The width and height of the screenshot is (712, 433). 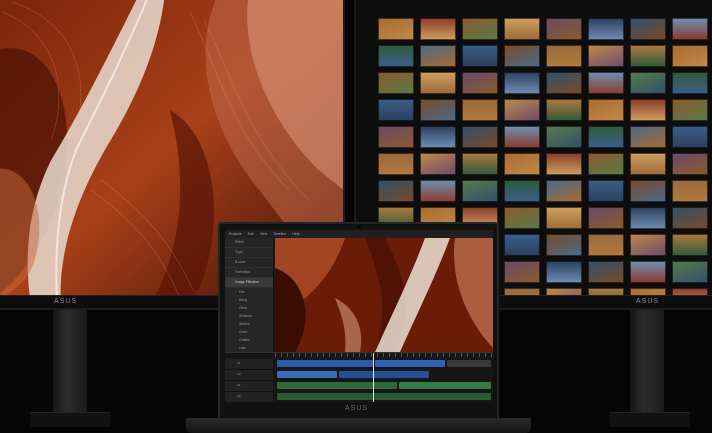 What do you see at coordinates (249, 364) in the screenshot?
I see `track-header-v1: V1` at bounding box center [249, 364].